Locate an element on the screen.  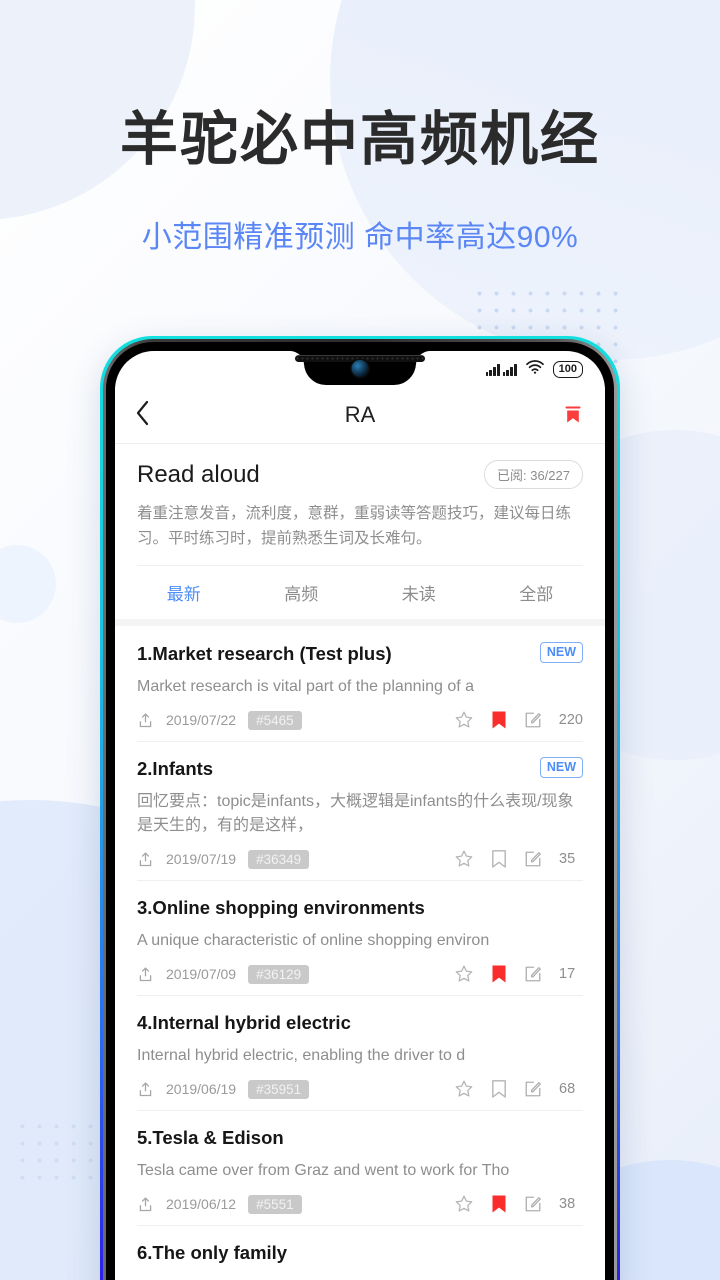
item-date: 2019/06/19 is located at coordinates (201, 1089).